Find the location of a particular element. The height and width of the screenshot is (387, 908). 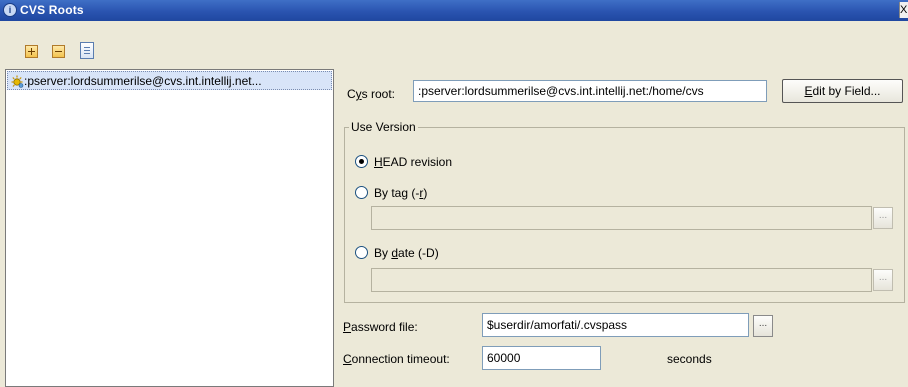

cvs-root-label: Cys root: is located at coordinates (371, 94).